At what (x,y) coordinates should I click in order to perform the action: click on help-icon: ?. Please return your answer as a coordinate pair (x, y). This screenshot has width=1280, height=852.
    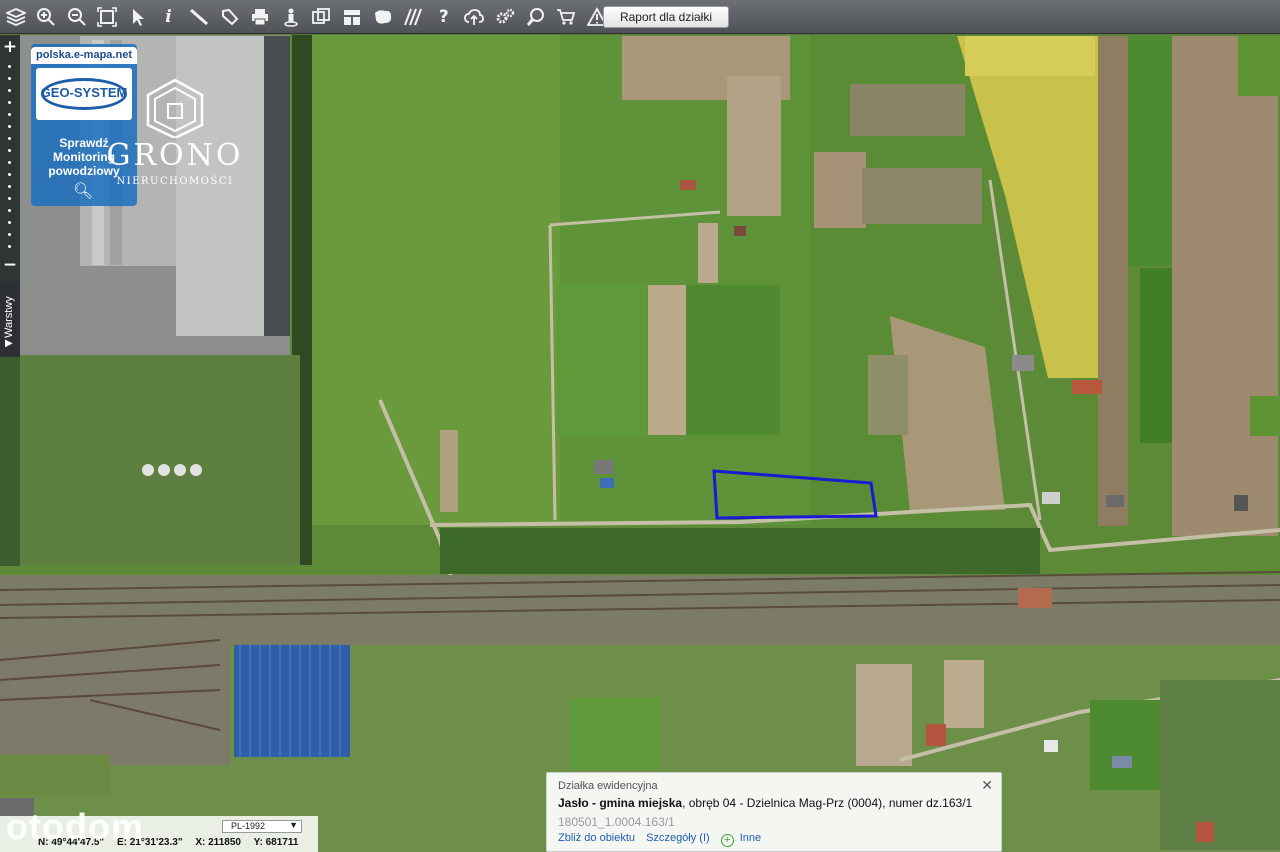
    Looking at the image, I should click on (443, 17).